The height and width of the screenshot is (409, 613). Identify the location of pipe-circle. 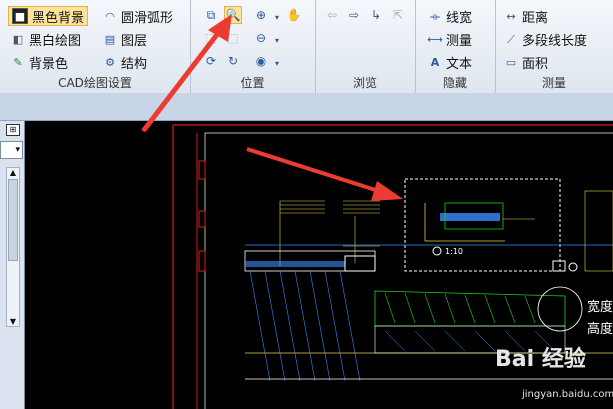
(560, 309).